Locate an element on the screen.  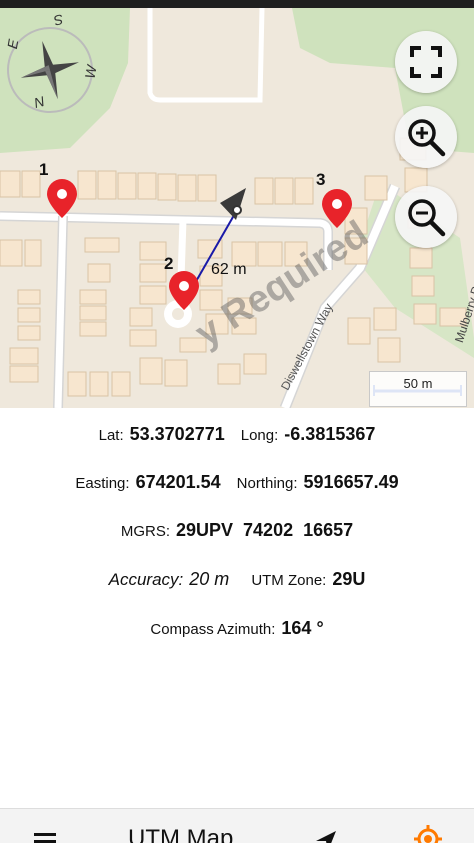
my-location-icon is located at coordinates (428, 834).